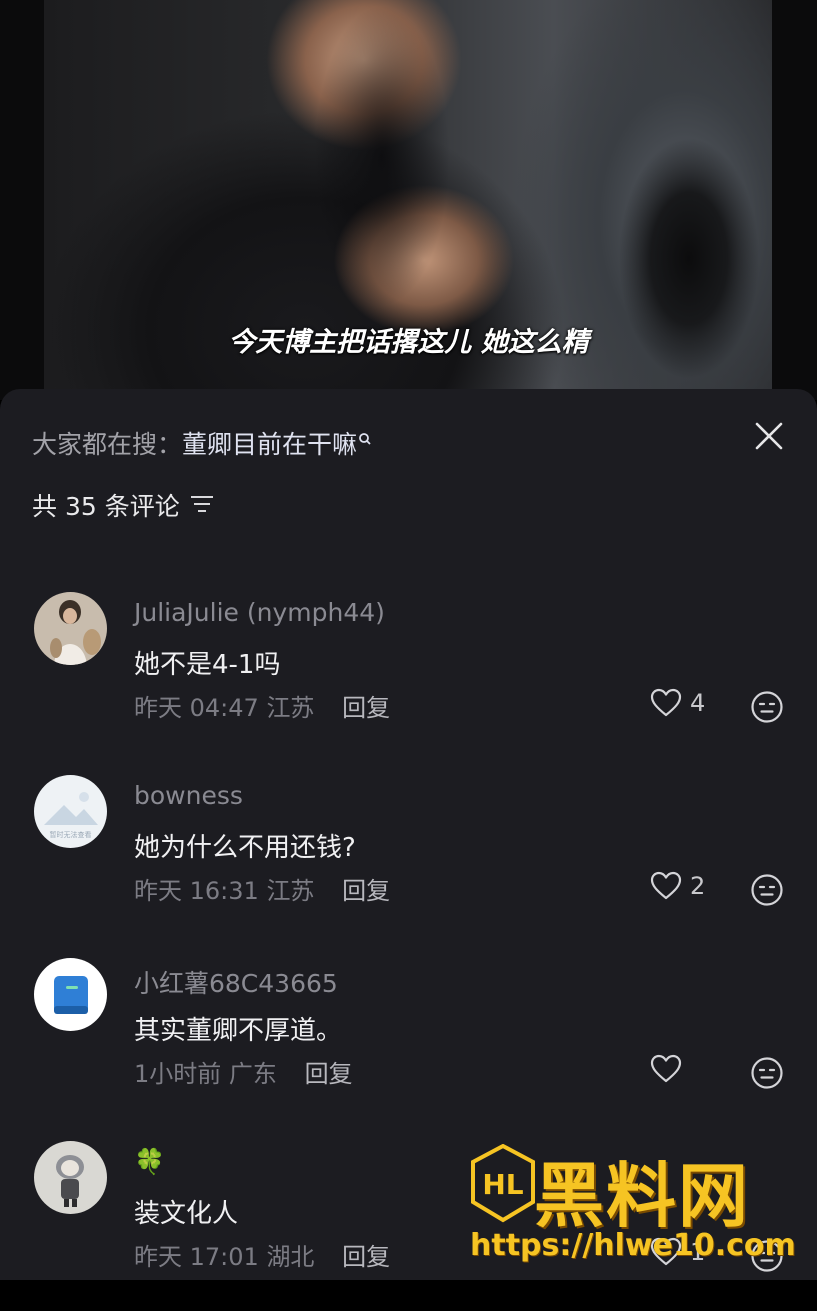 The height and width of the screenshot is (1311, 817). What do you see at coordinates (186, 1214) in the screenshot?
I see `comment-text: 装文化人` at bounding box center [186, 1214].